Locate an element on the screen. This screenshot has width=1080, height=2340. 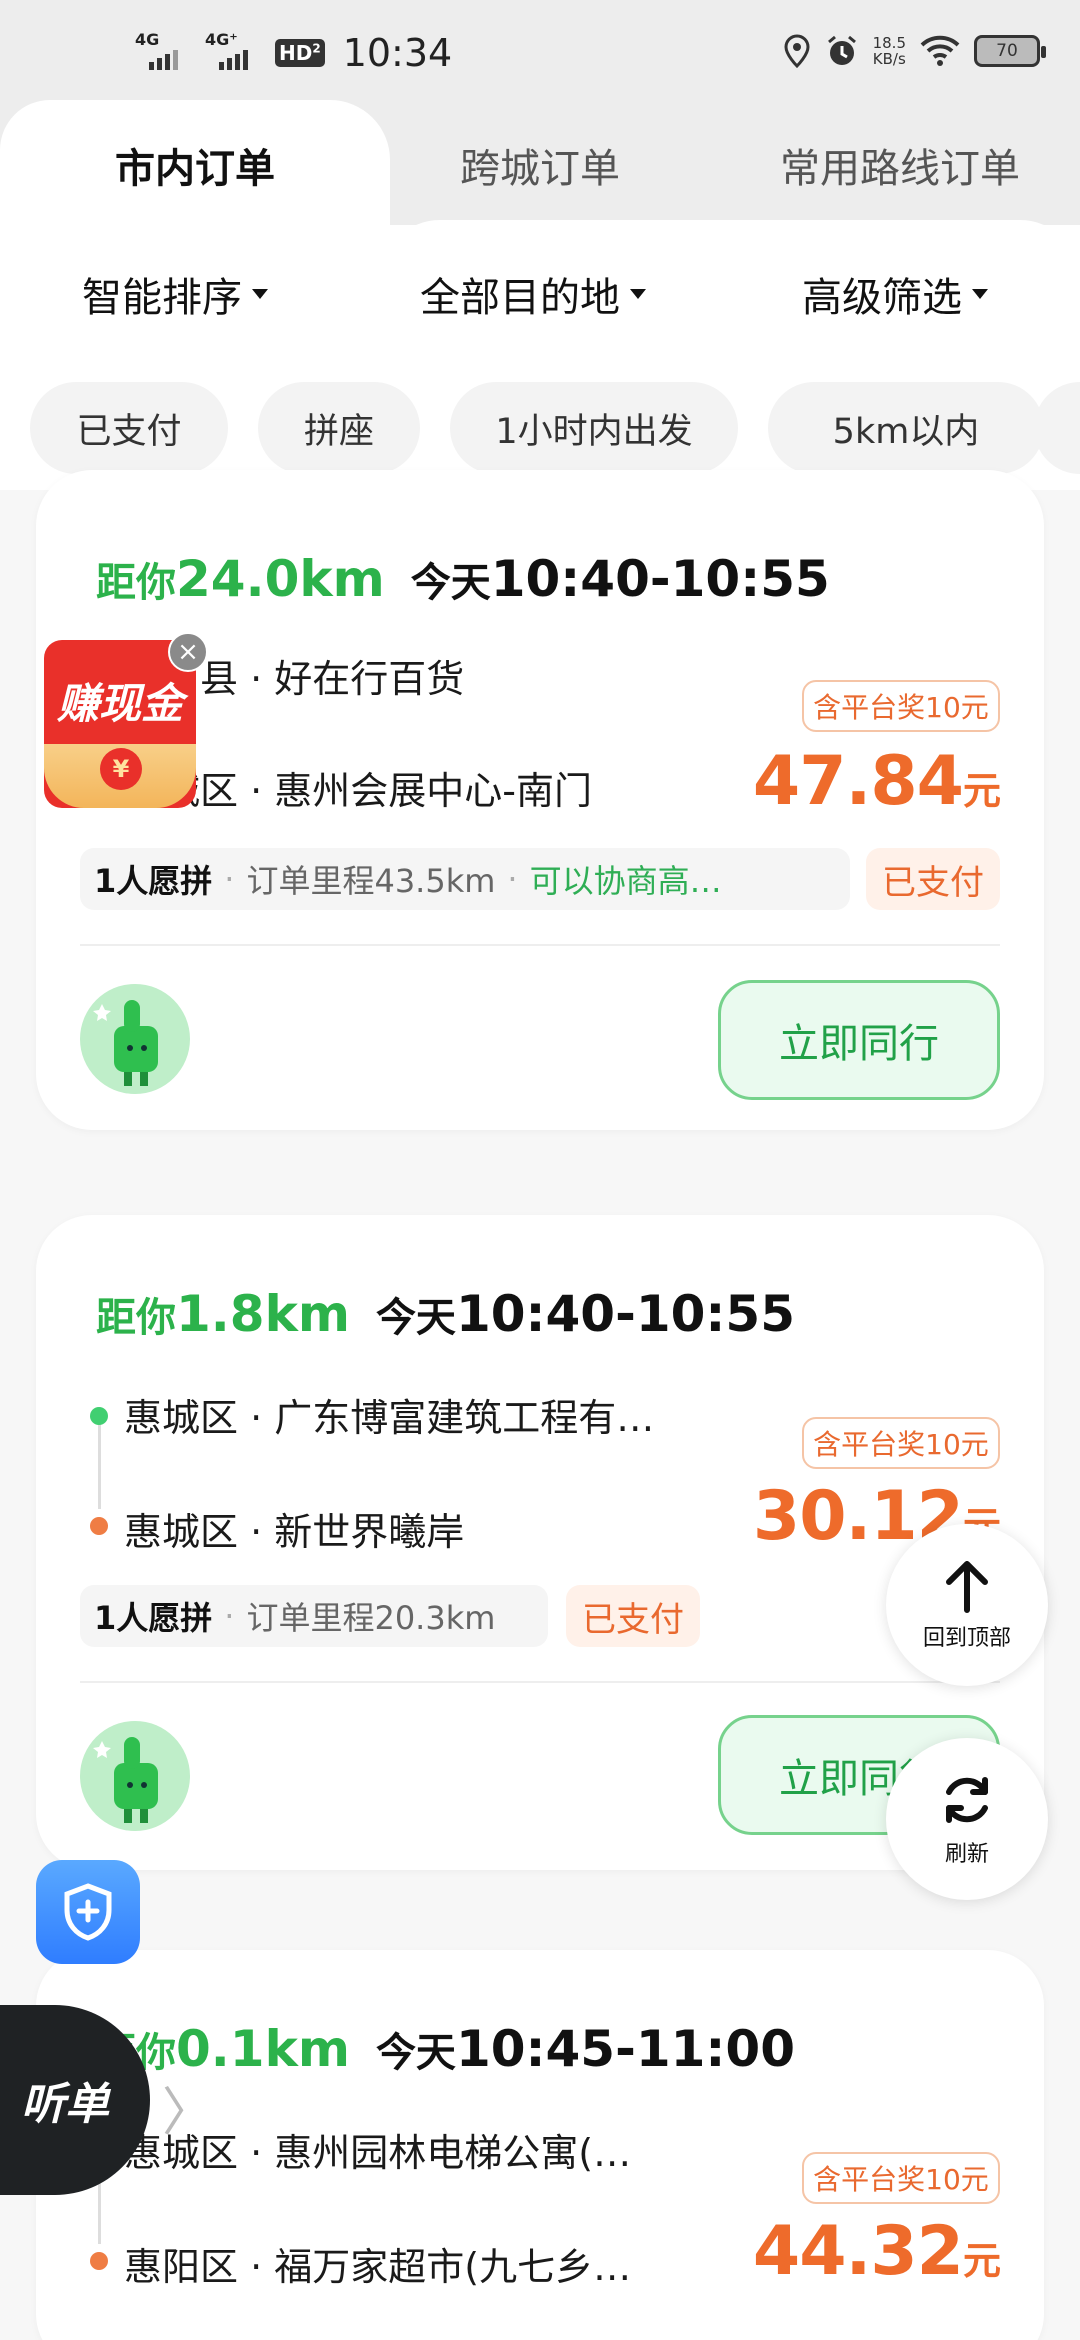
hd-voice-icon: HD2 is located at coordinates (300, 53).